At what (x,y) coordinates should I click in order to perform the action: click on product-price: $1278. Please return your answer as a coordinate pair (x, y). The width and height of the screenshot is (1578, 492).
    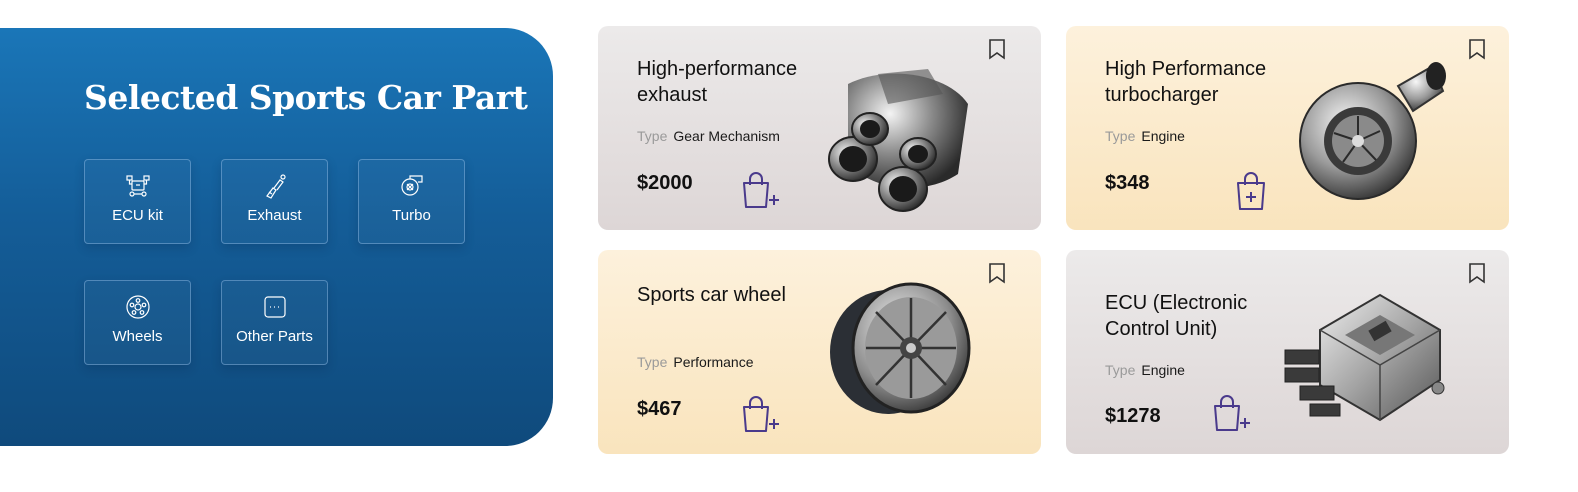
    Looking at the image, I should click on (1133, 416).